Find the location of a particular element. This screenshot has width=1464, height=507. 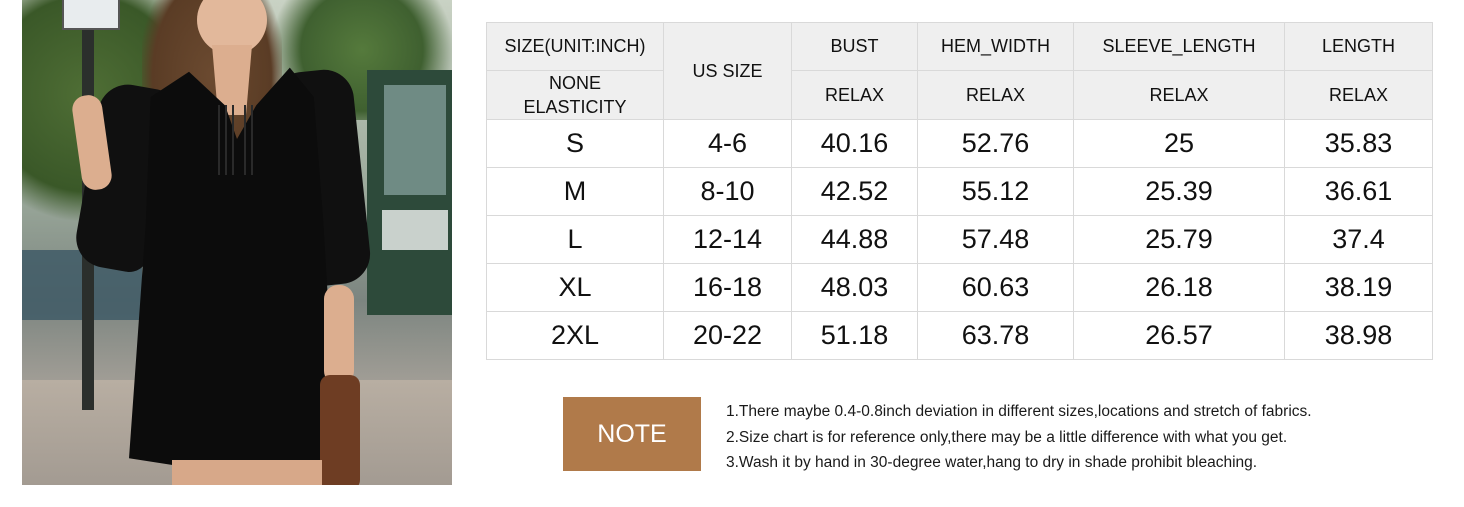

sleeve-length-cell: 26.18 is located at coordinates (1179, 287).